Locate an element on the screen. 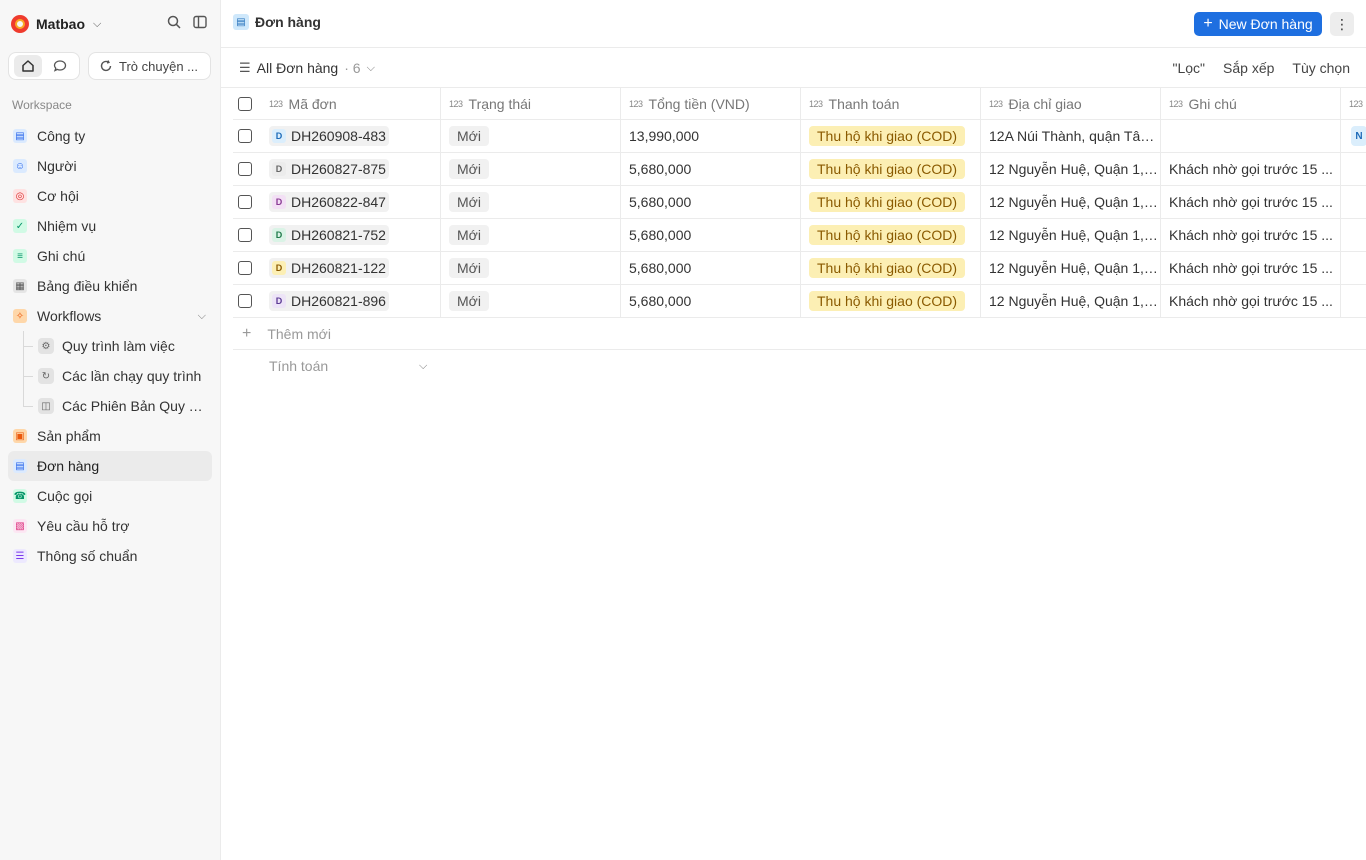  order-code-cell: D DH260908-483 is located at coordinates (351, 136).